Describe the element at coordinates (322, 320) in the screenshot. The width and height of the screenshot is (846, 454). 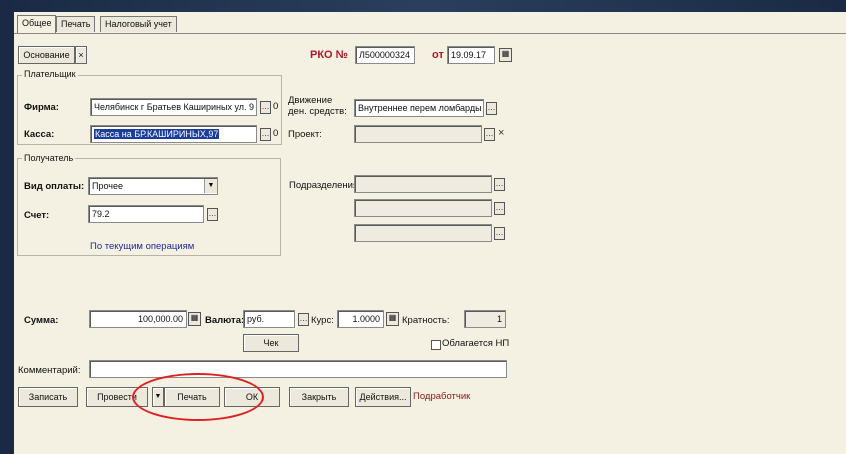
I see `rate-label: Курс:` at that location.